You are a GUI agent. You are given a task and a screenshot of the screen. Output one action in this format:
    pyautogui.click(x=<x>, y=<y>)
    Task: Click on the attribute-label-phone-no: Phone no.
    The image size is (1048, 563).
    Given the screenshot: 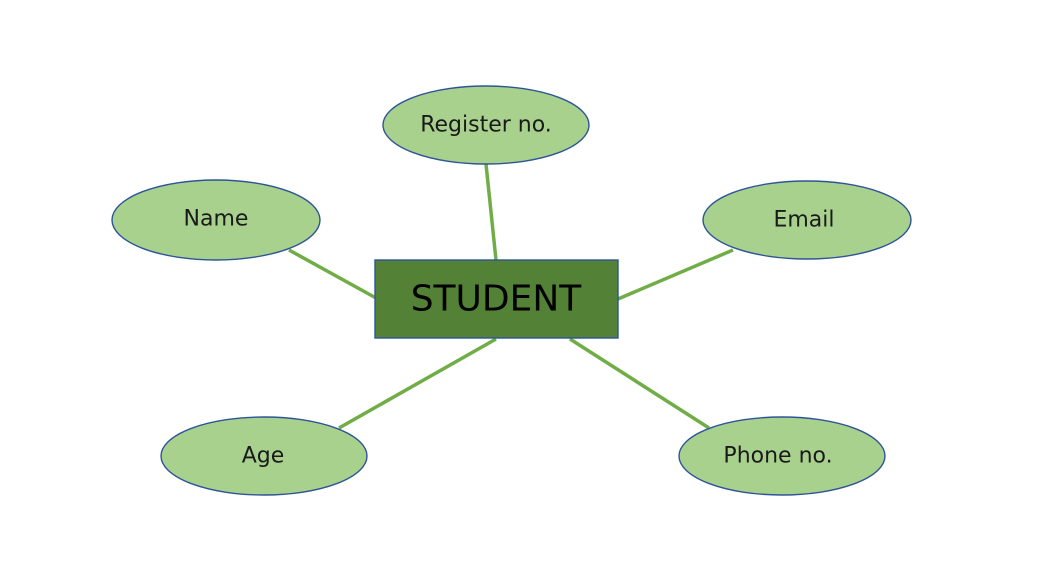 What is the action you would take?
    pyautogui.click(x=777, y=456)
    